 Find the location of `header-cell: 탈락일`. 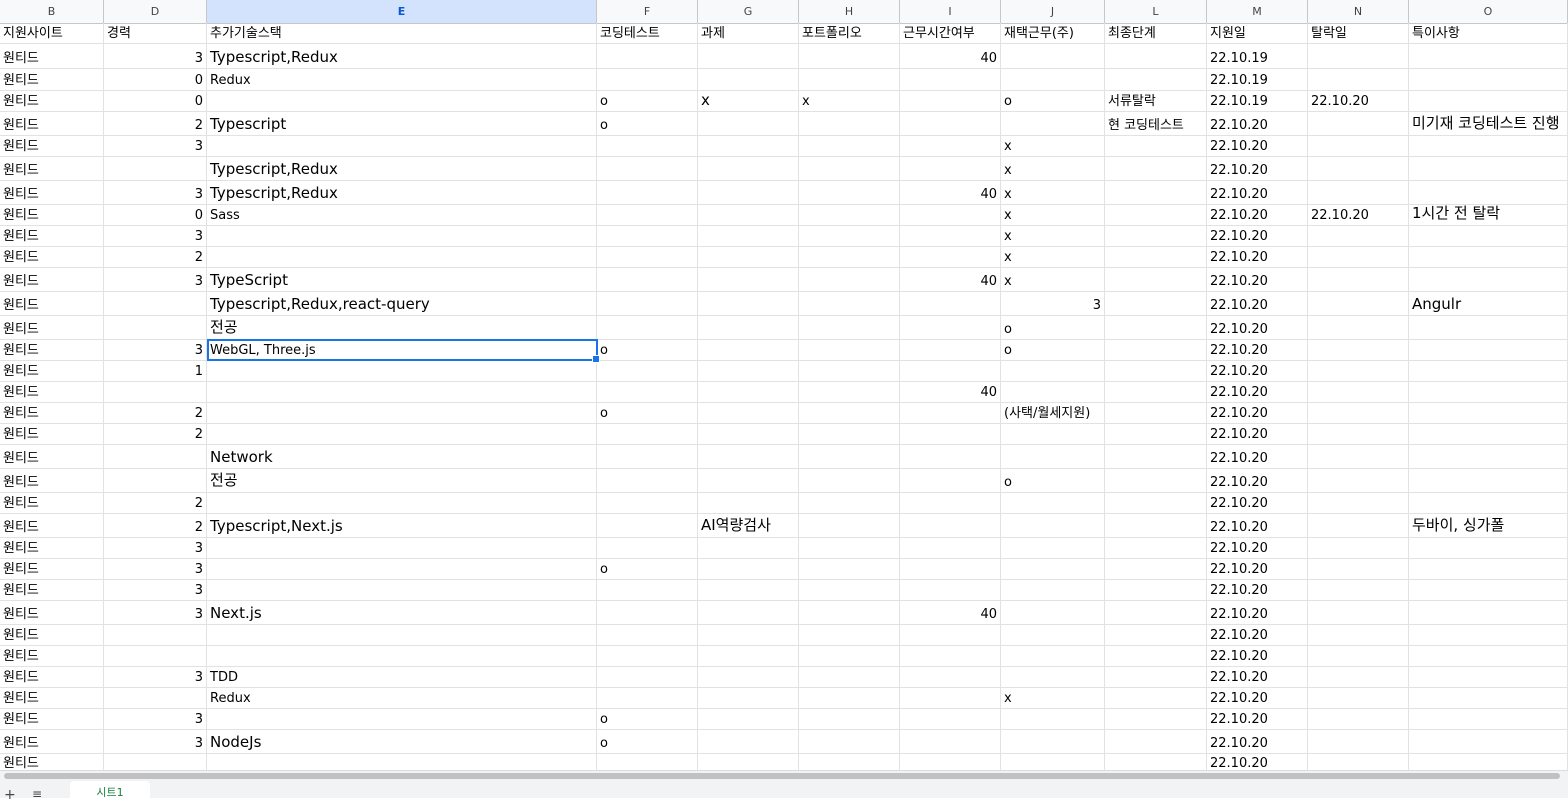

header-cell: 탈락일 is located at coordinates (1358, 33).